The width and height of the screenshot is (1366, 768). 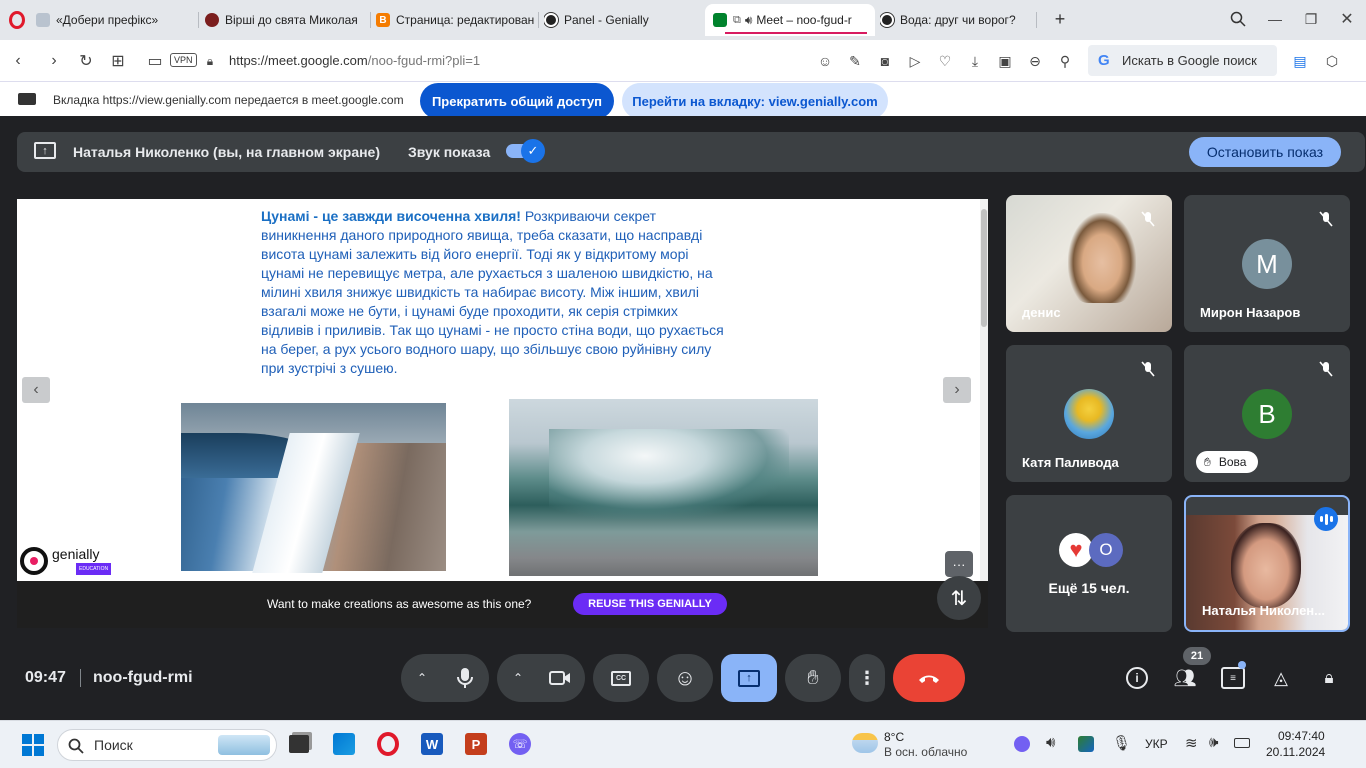 I want to click on search-tabs-icon, so click(x=1238, y=19).